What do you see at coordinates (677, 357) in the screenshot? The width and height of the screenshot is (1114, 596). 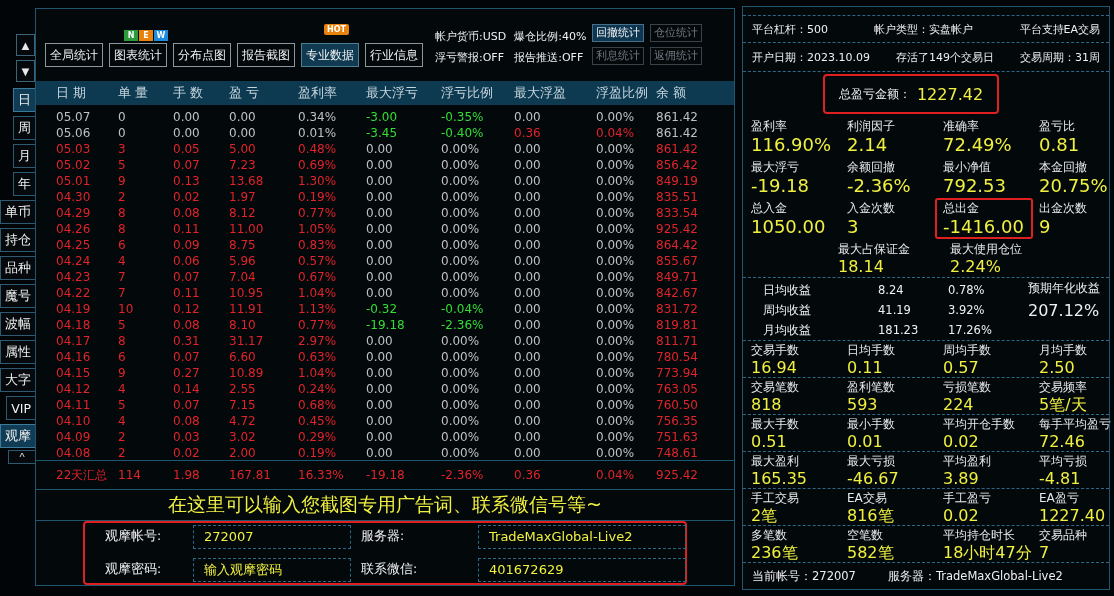 I see `table-cell-text: 780.54` at bounding box center [677, 357].